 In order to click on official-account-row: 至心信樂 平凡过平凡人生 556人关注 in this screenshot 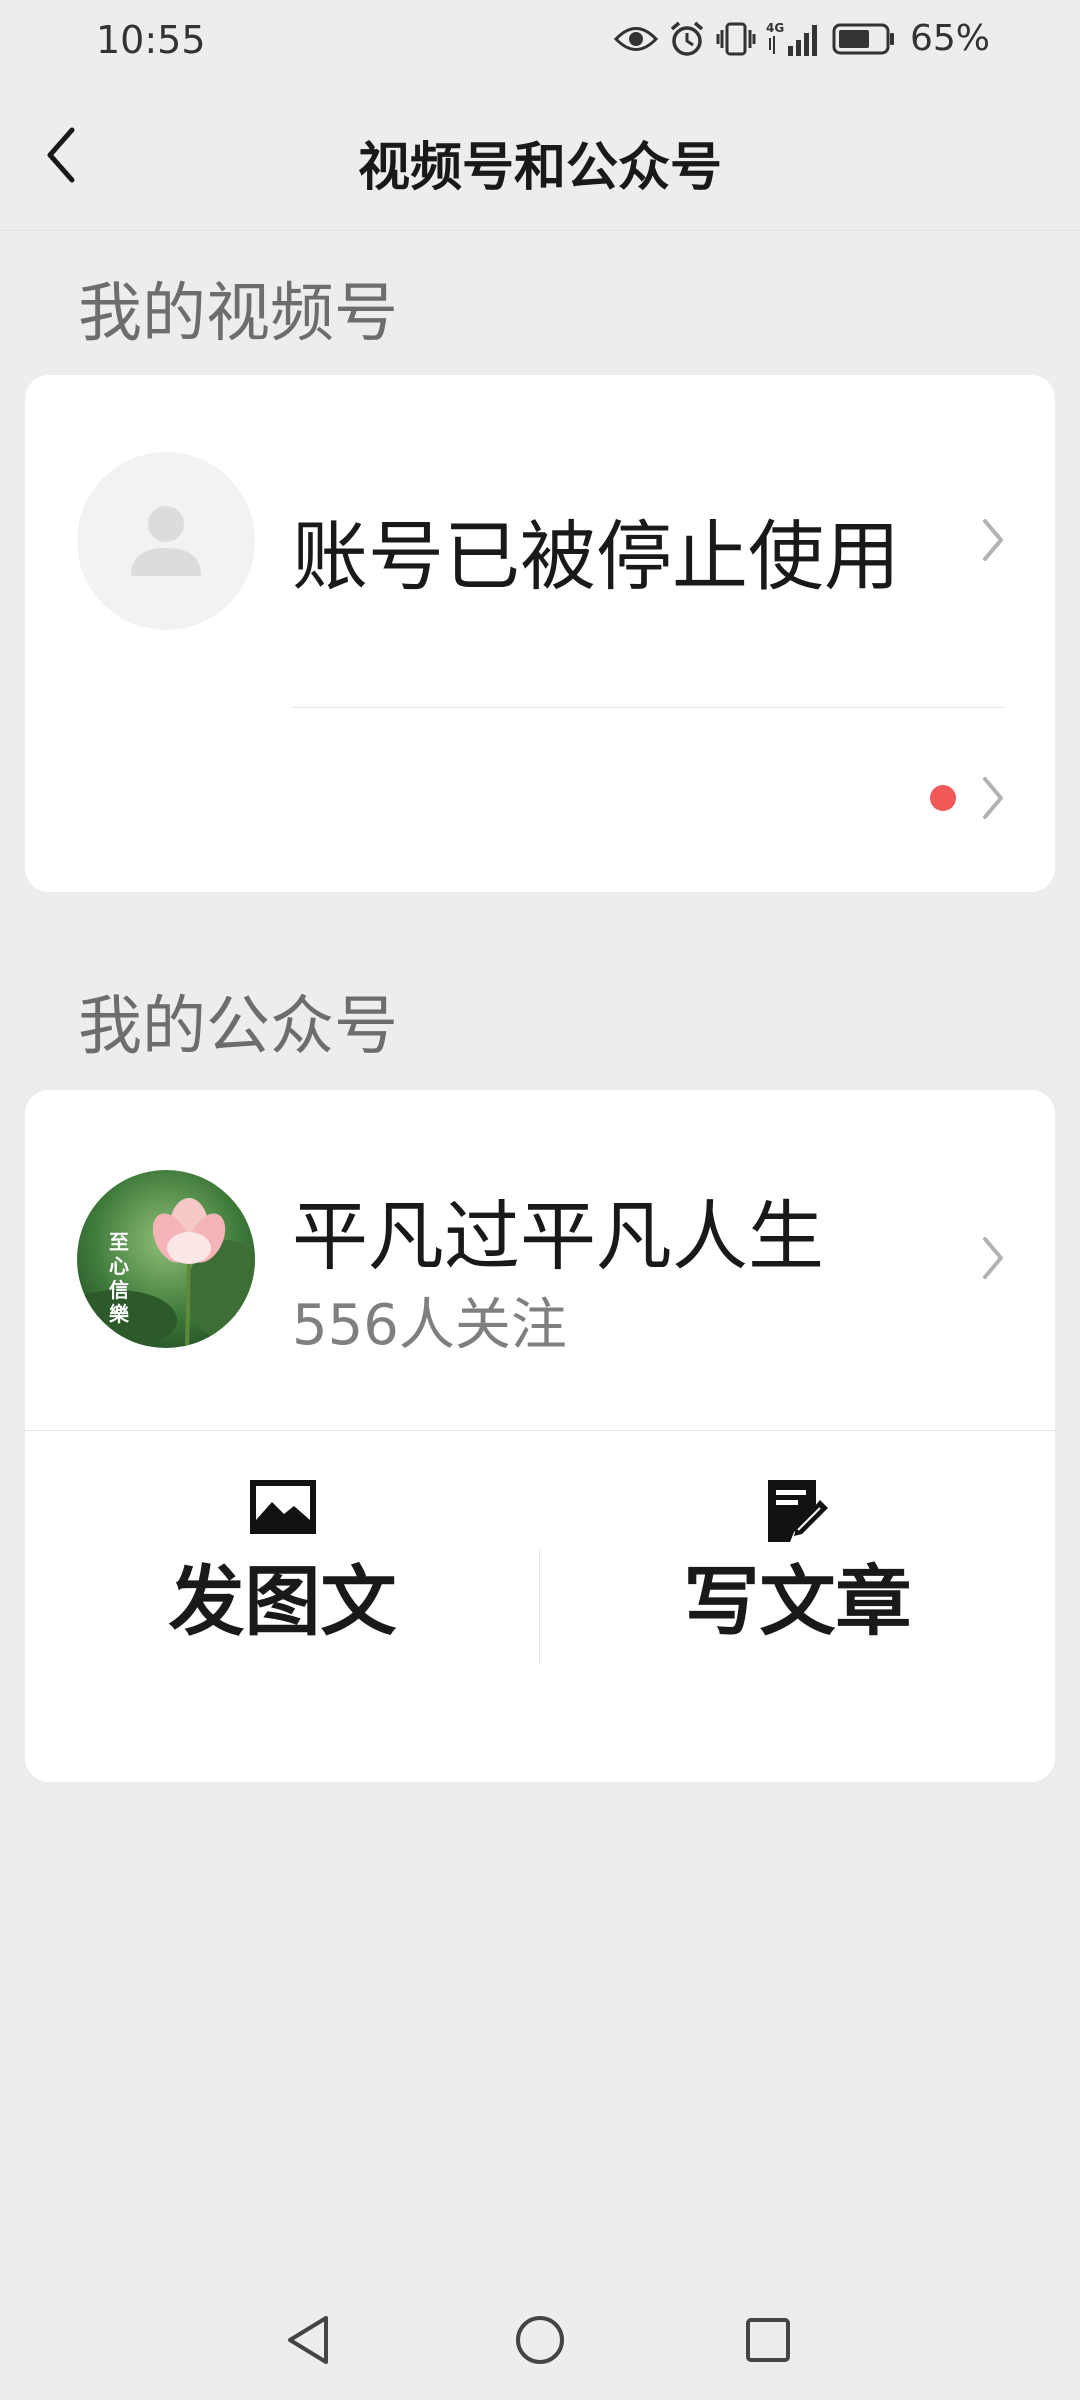, I will do `click(540, 1260)`.